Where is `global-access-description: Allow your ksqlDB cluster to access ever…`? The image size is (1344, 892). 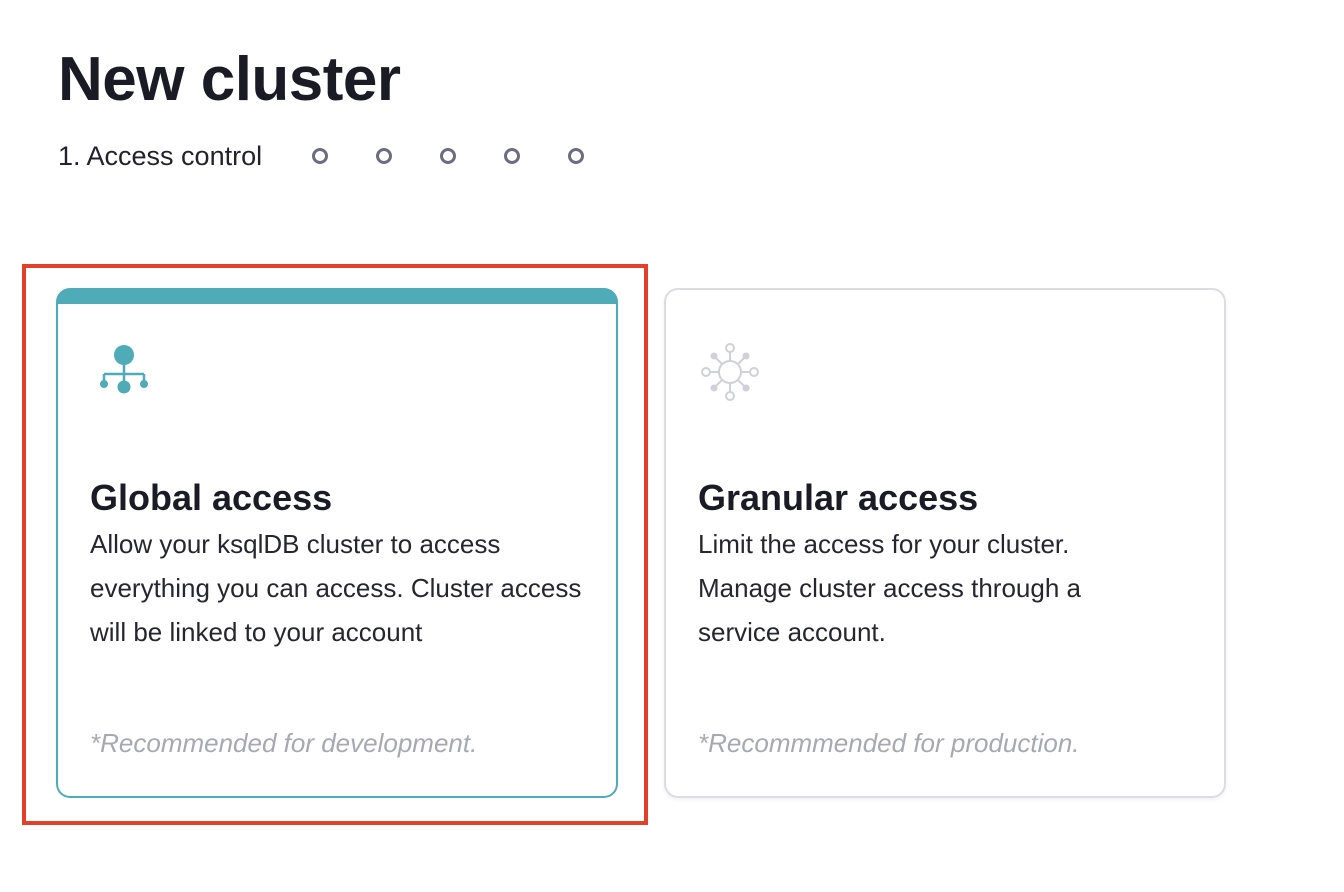
global-access-description: Allow your ksqlDB cluster to access ever… is located at coordinates (336, 588).